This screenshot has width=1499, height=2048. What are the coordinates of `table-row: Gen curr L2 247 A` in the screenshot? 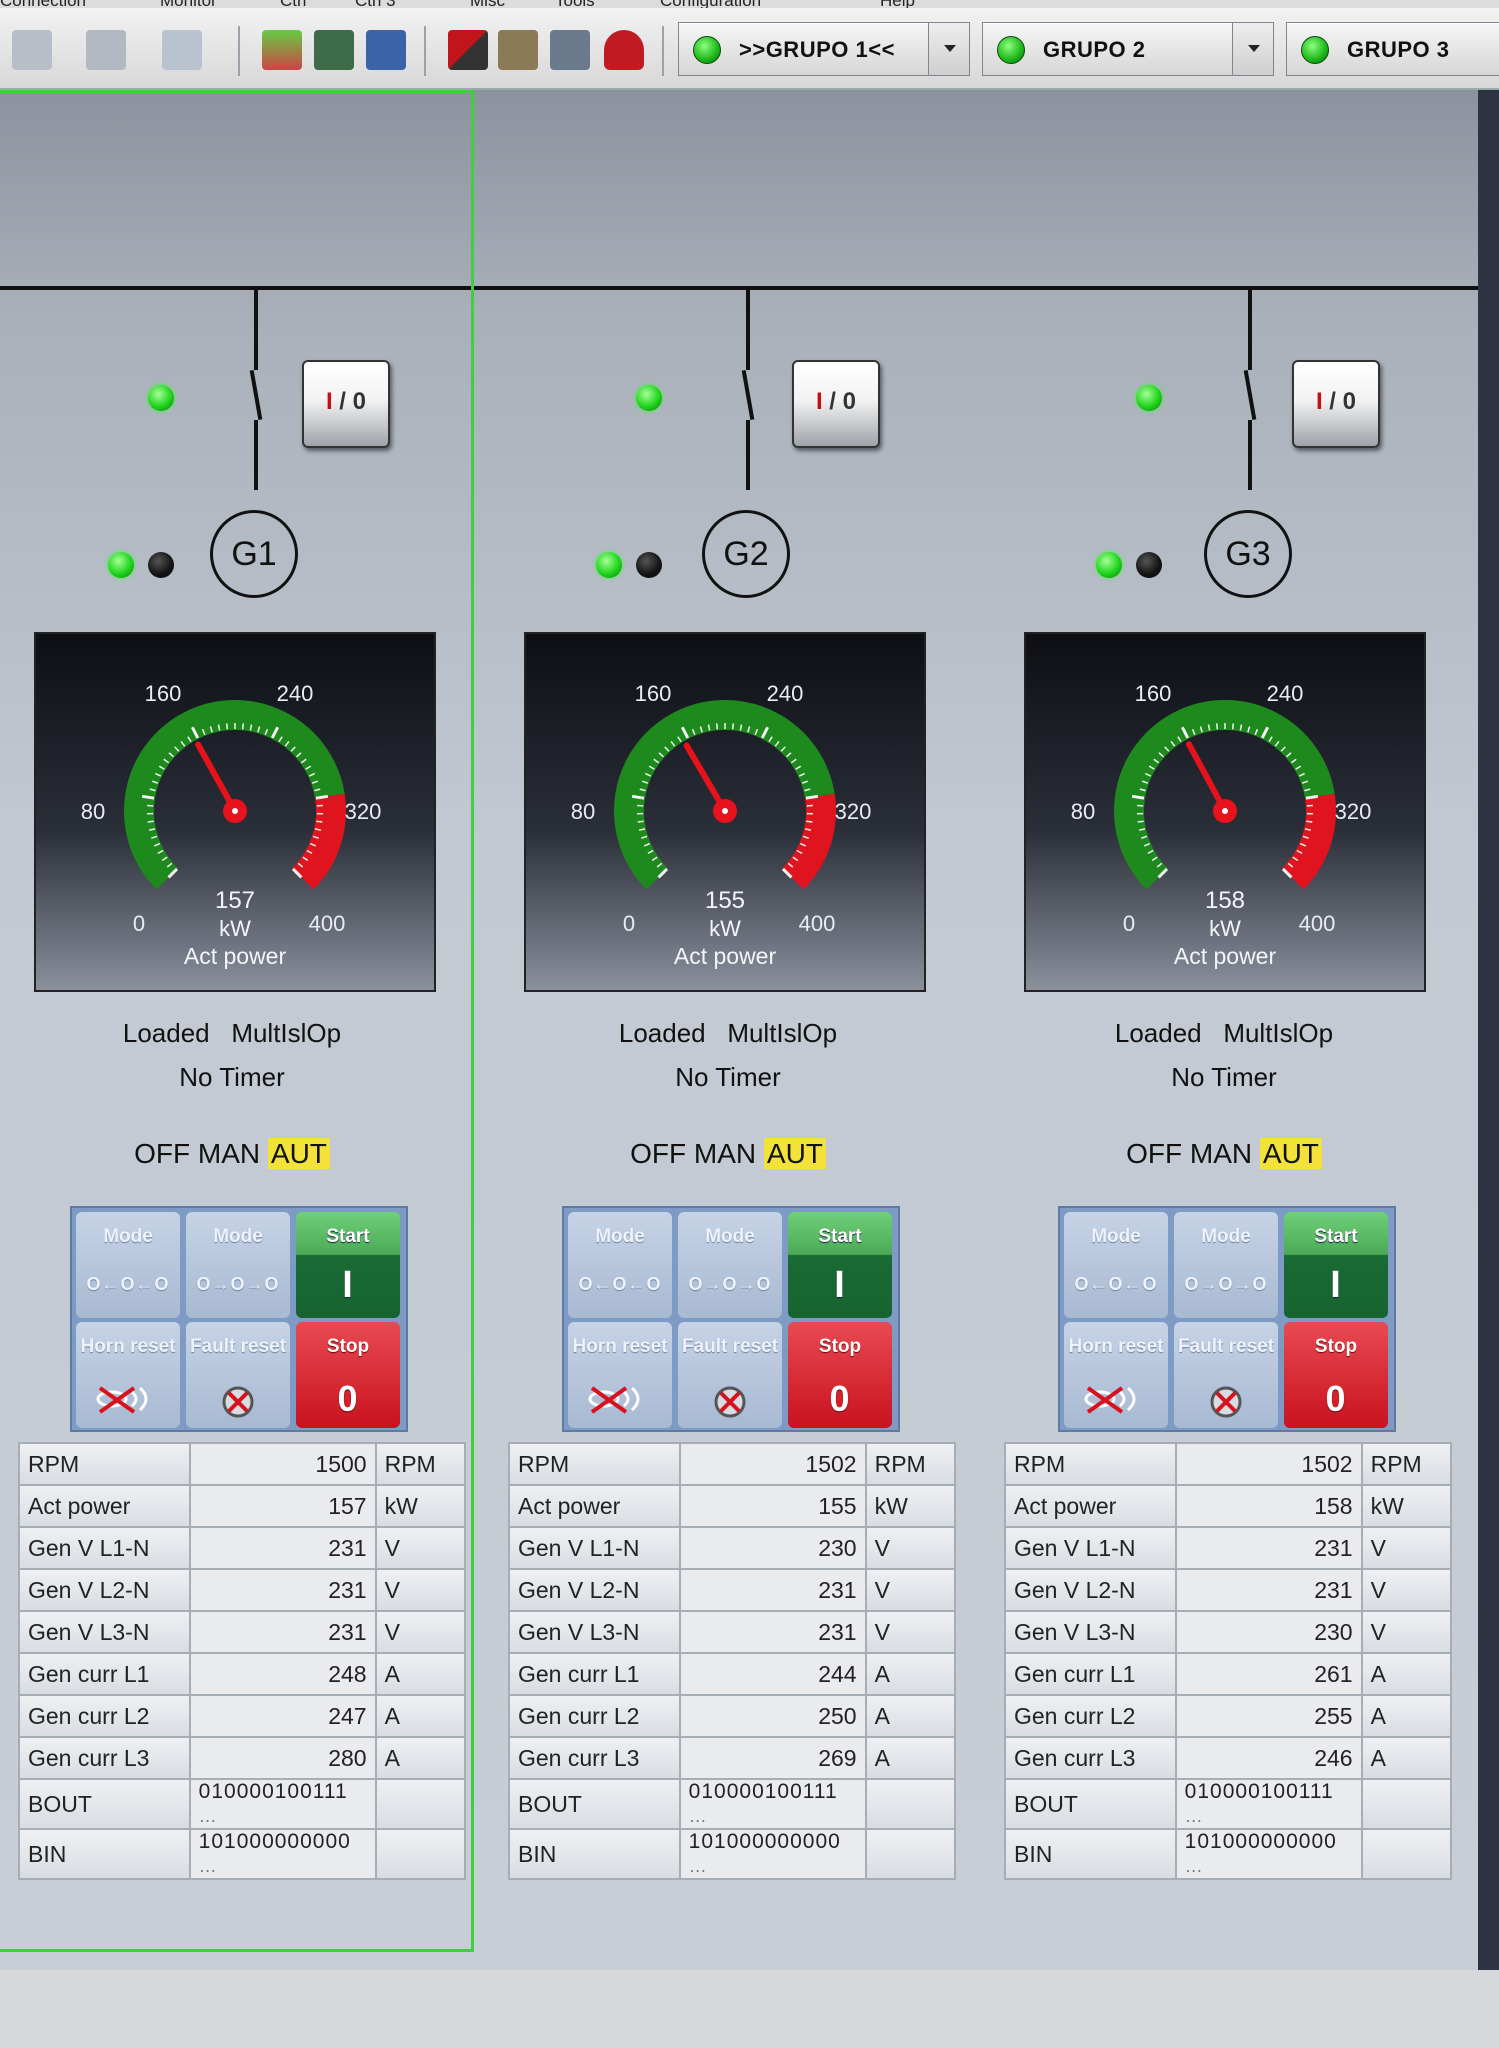 It's located at (242, 1716).